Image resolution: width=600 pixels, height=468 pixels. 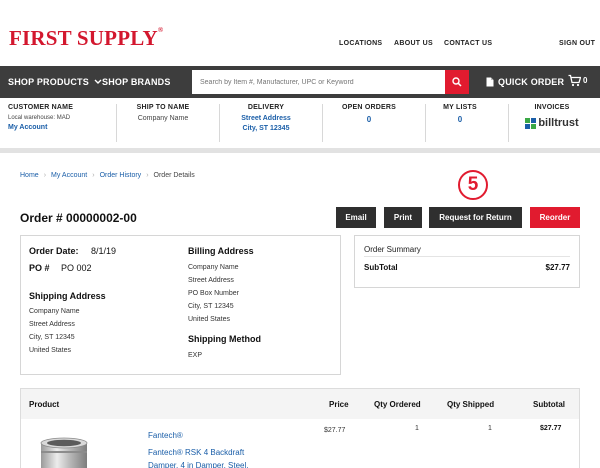 I want to click on logo-text: FIRST SUPPLY, so click(x=83, y=38).